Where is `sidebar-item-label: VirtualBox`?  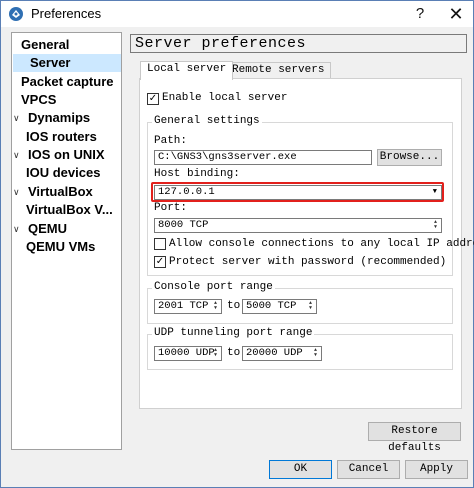 sidebar-item-label: VirtualBox is located at coordinates (60, 191).